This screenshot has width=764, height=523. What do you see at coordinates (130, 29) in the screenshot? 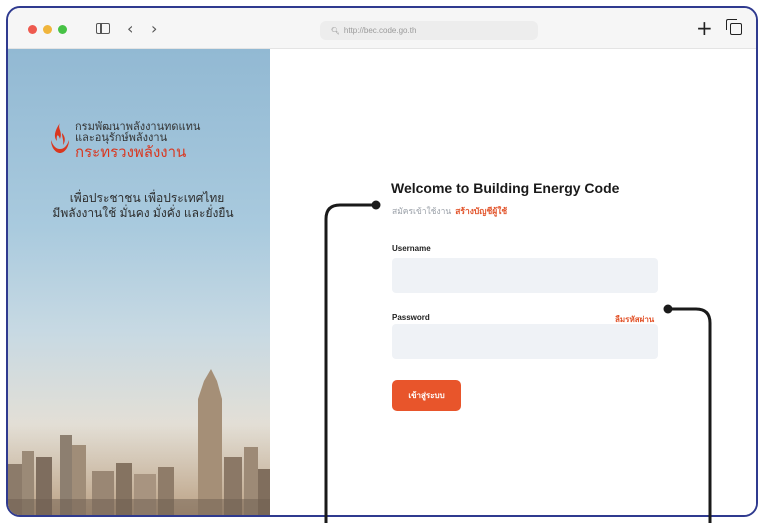
I see `back-icon: ‹` at bounding box center [130, 29].